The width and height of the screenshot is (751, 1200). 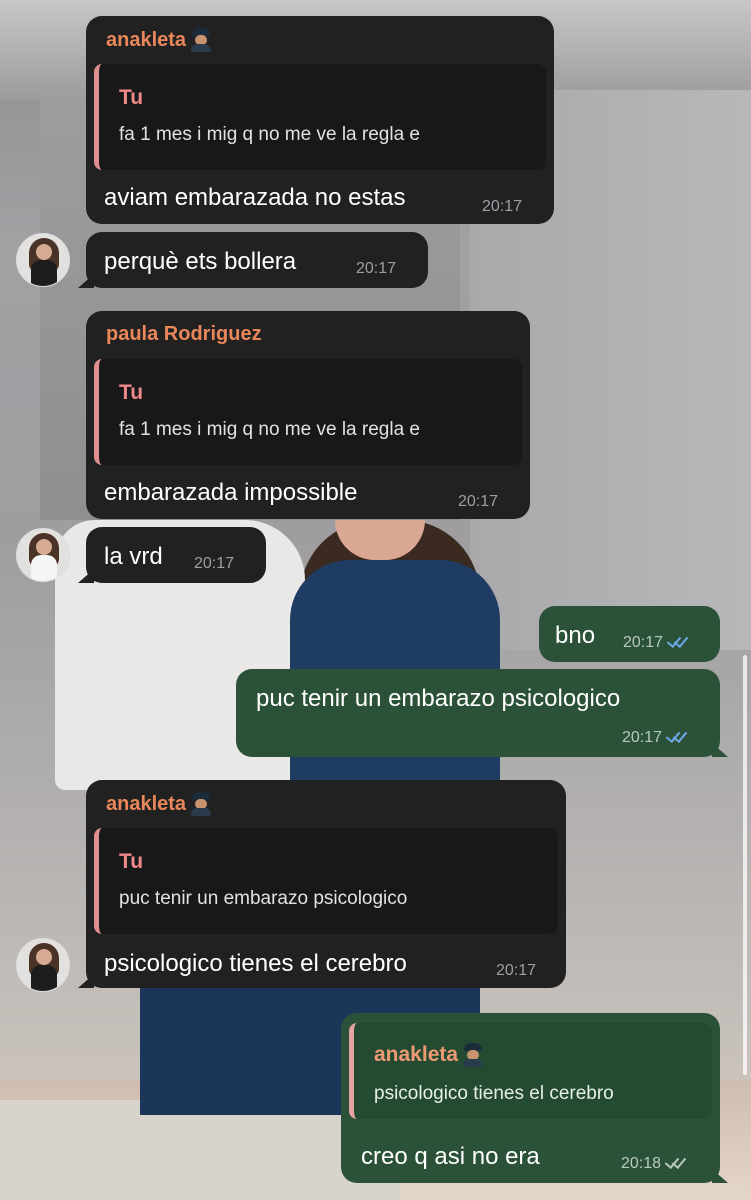 What do you see at coordinates (231, 492) in the screenshot?
I see `message-text: embarazada impossible` at bounding box center [231, 492].